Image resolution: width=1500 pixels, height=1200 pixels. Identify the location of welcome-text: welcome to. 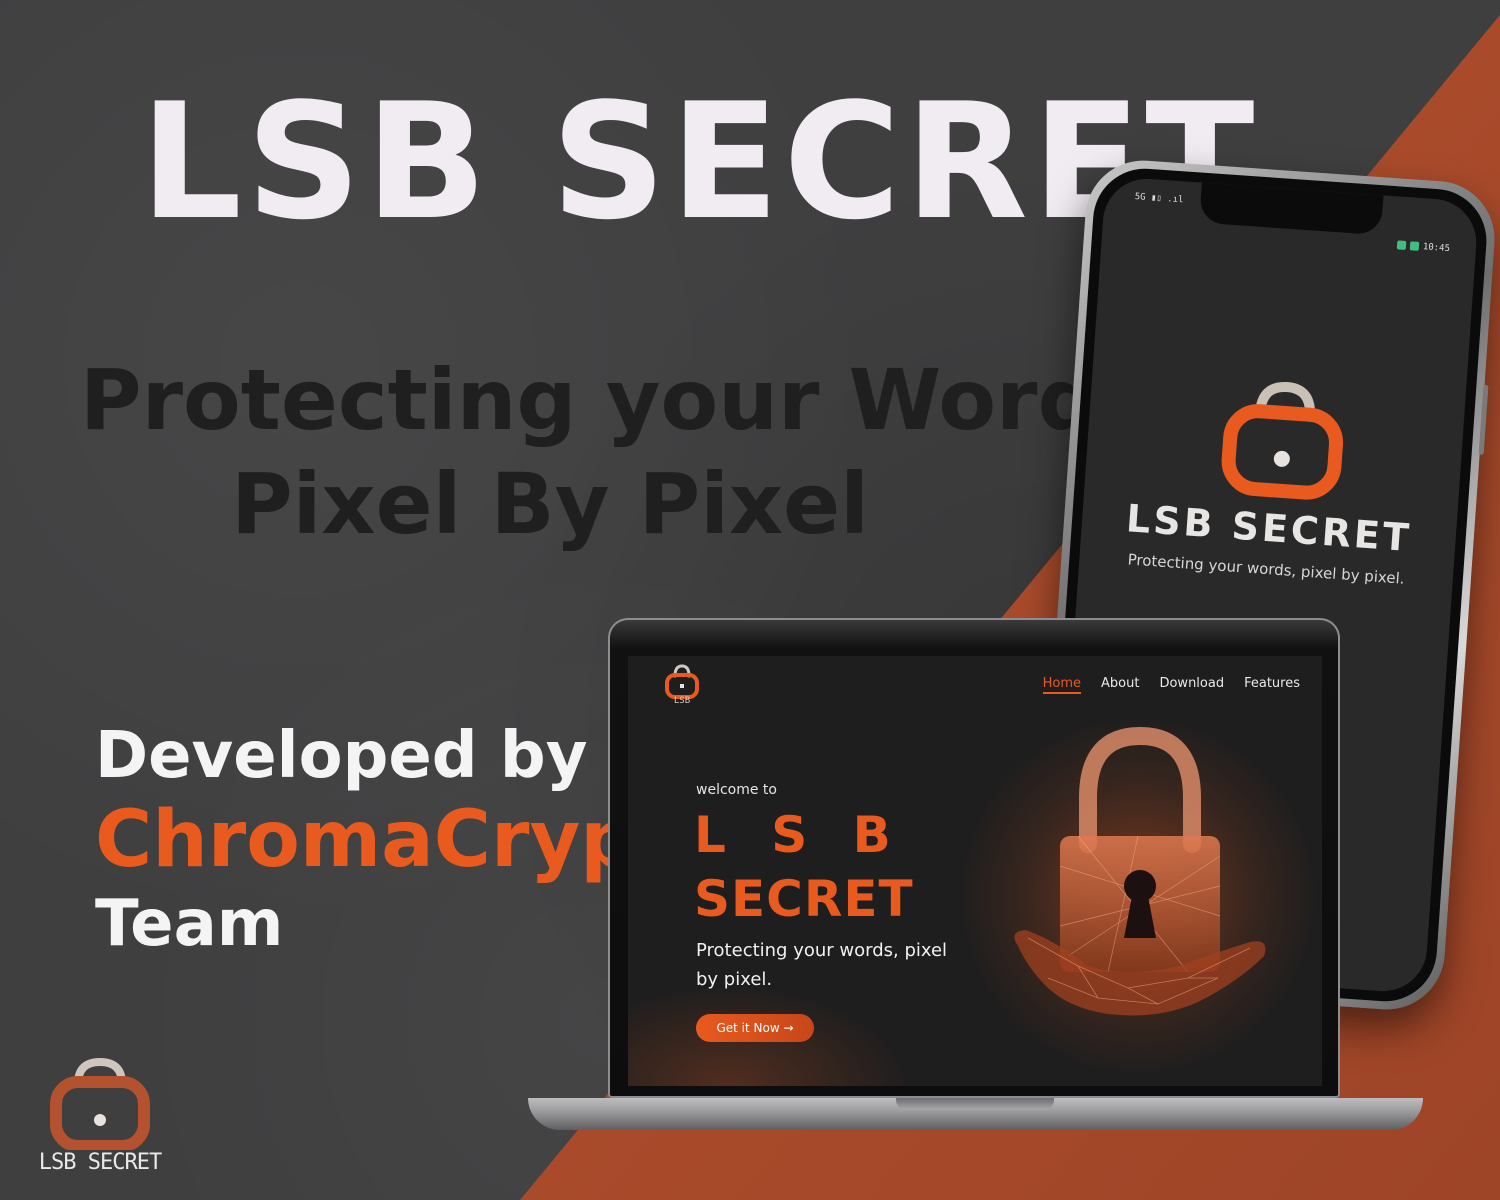
(736, 790).